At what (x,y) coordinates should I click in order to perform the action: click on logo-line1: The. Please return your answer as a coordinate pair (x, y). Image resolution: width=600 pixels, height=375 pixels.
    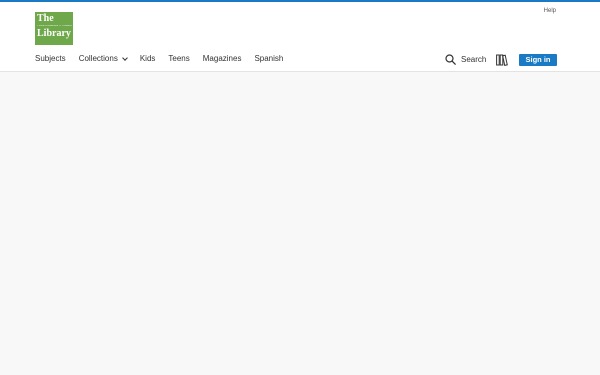
    Looking at the image, I should click on (45, 18).